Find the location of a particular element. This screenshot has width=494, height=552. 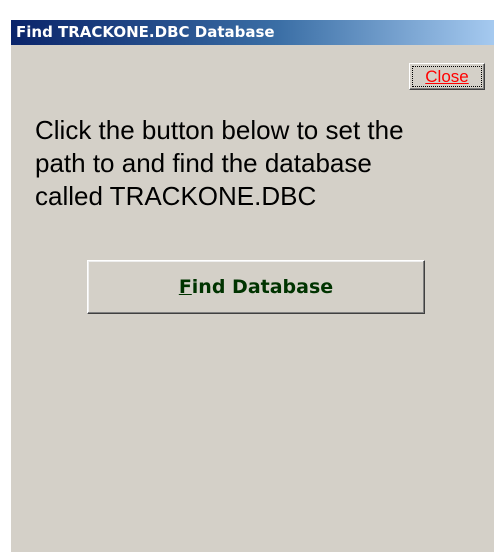

close-button: Close is located at coordinates (447, 76).